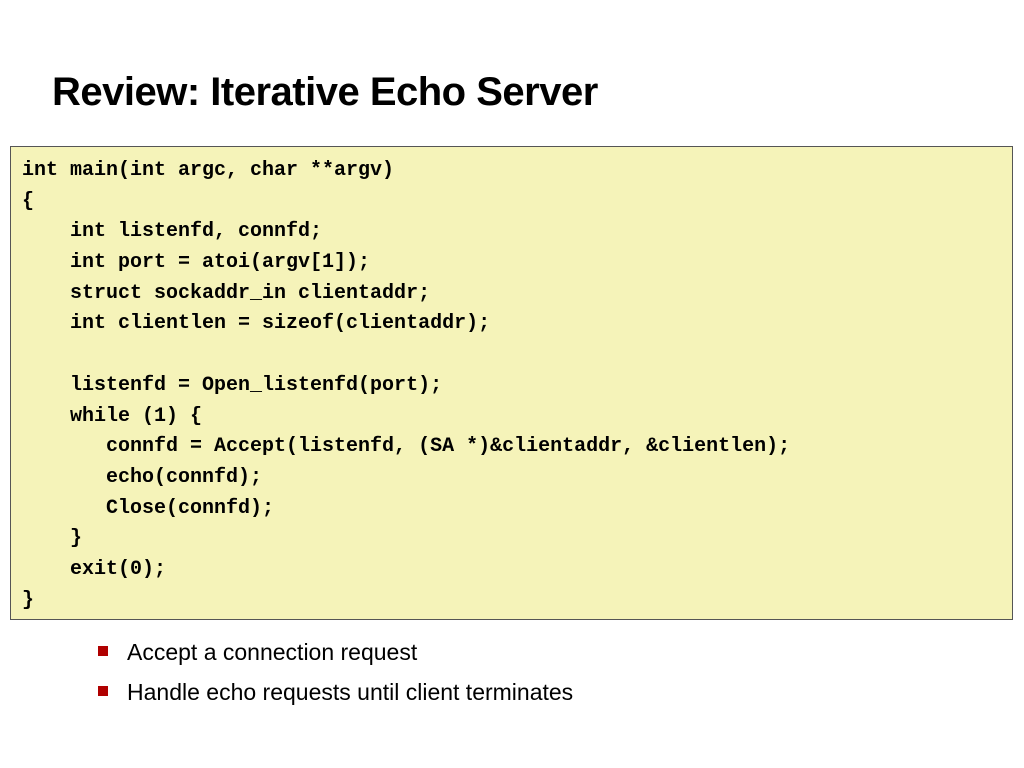 The image size is (1024, 768). What do you see at coordinates (112, 416) in the screenshot?
I see `code-line: while (1) {` at bounding box center [112, 416].